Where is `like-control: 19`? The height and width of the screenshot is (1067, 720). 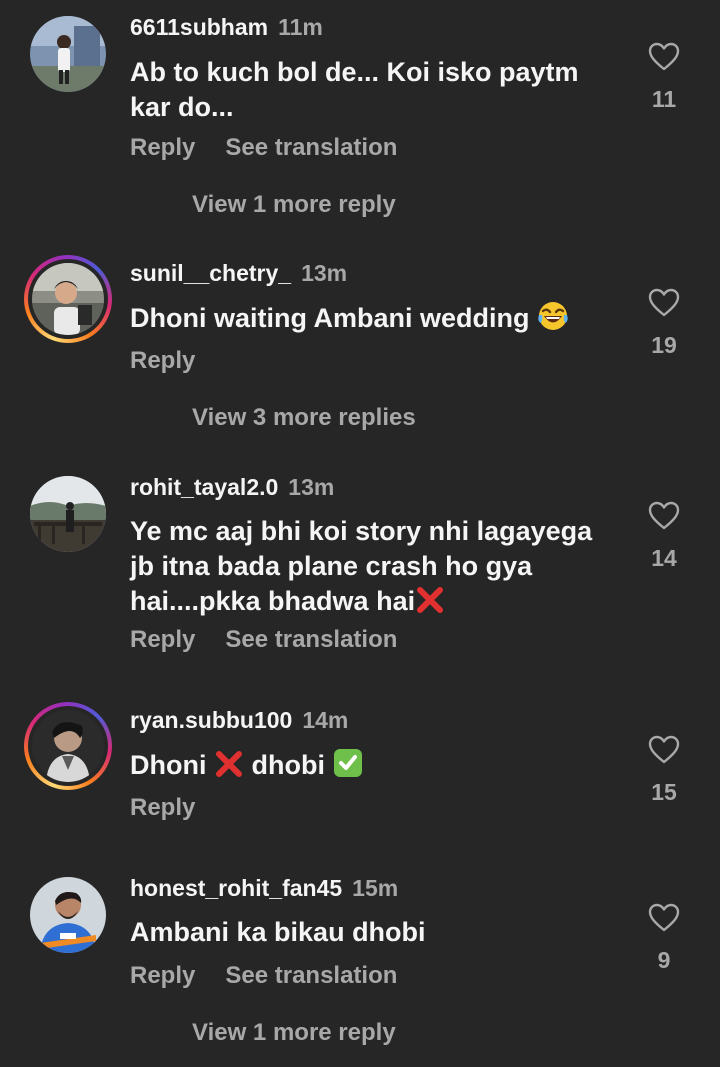 like-control: 19 is located at coordinates (664, 323).